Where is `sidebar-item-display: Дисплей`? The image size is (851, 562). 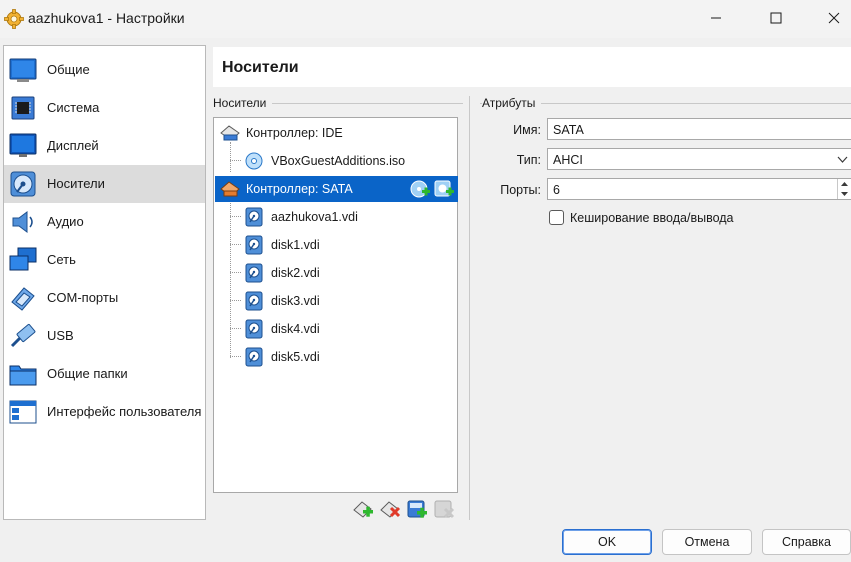 sidebar-item-display: Дисплей is located at coordinates (104, 146).